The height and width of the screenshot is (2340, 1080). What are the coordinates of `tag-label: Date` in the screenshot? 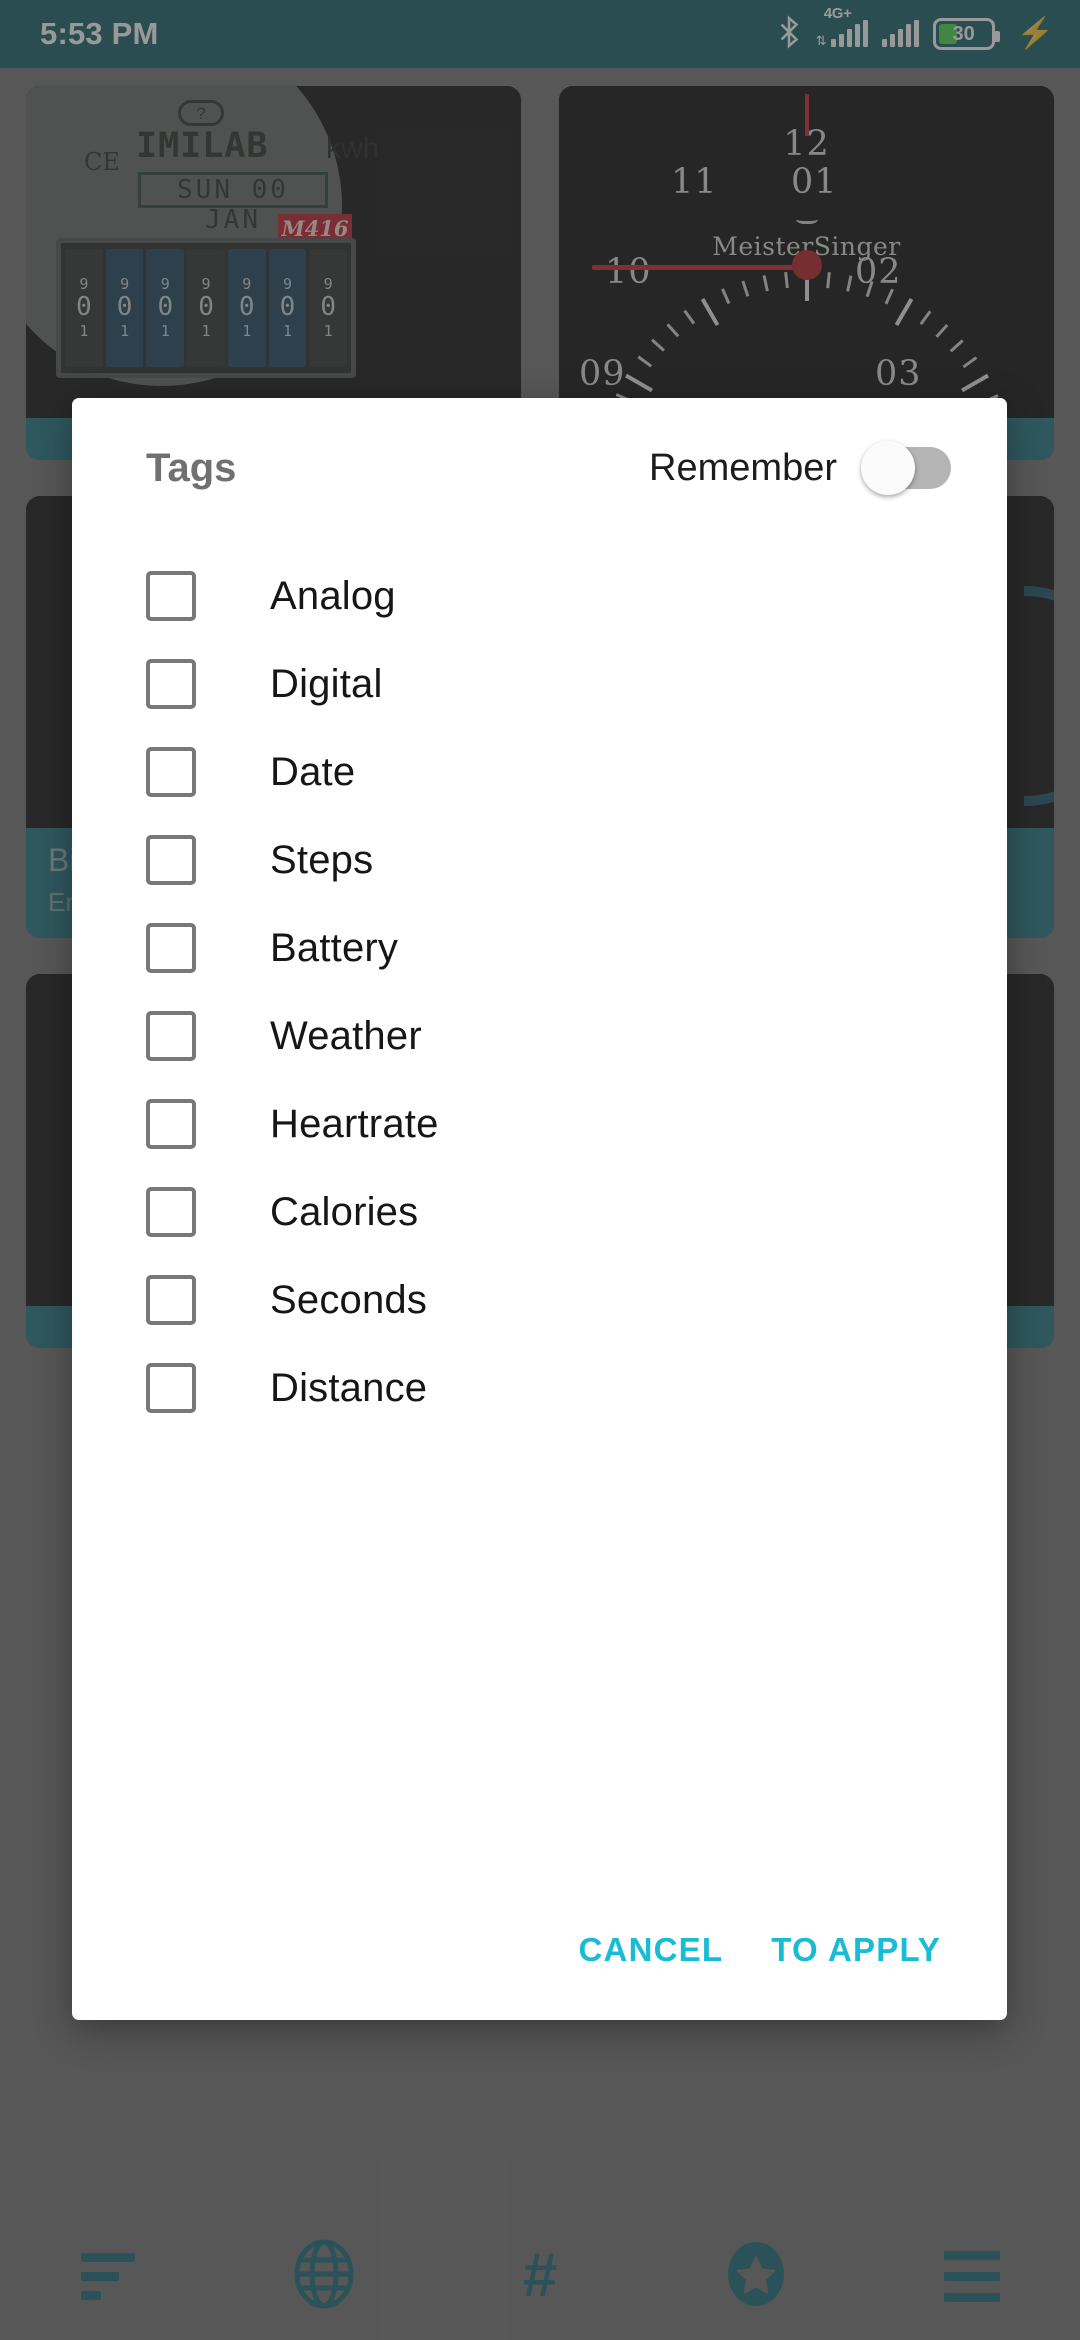 It's located at (313, 771).